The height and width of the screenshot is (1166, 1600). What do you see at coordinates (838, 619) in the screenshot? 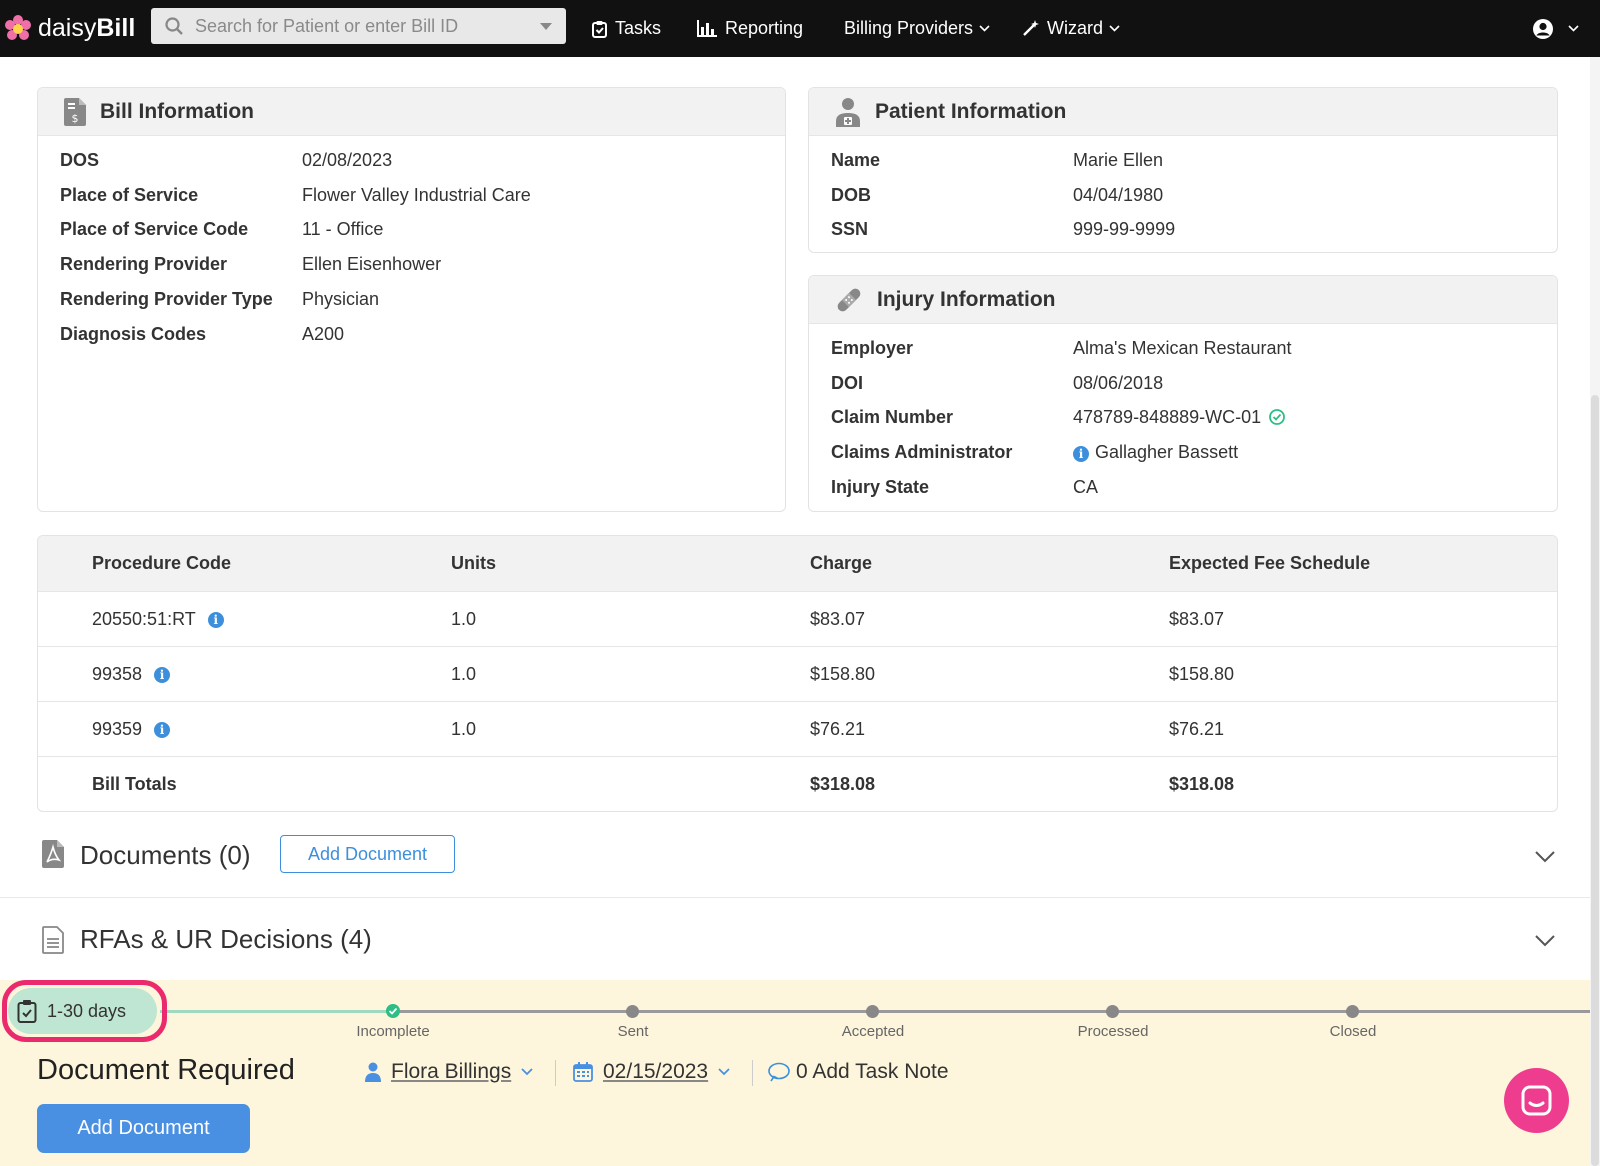
I see `charge-cell: $83.07` at bounding box center [838, 619].